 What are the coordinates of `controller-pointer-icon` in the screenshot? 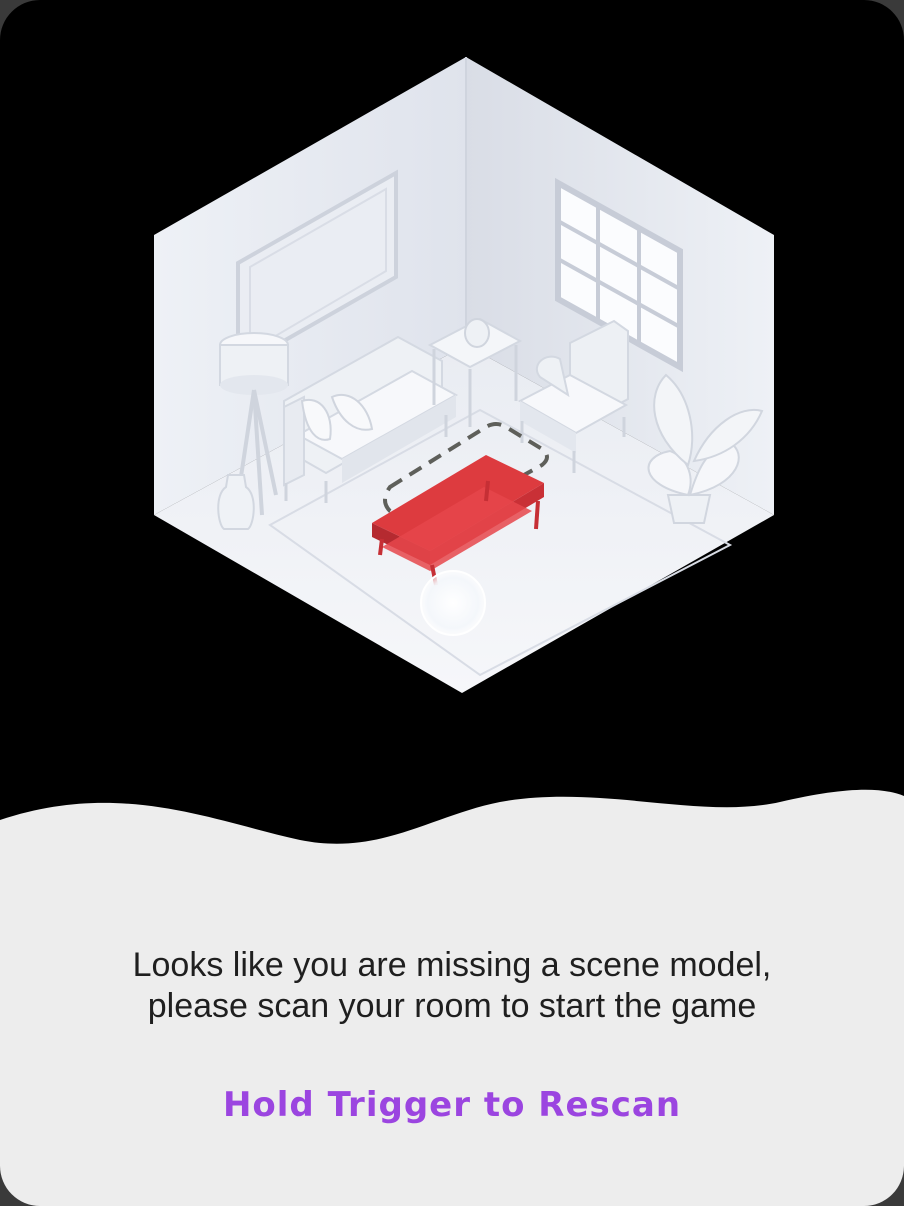 It's located at (453, 603).